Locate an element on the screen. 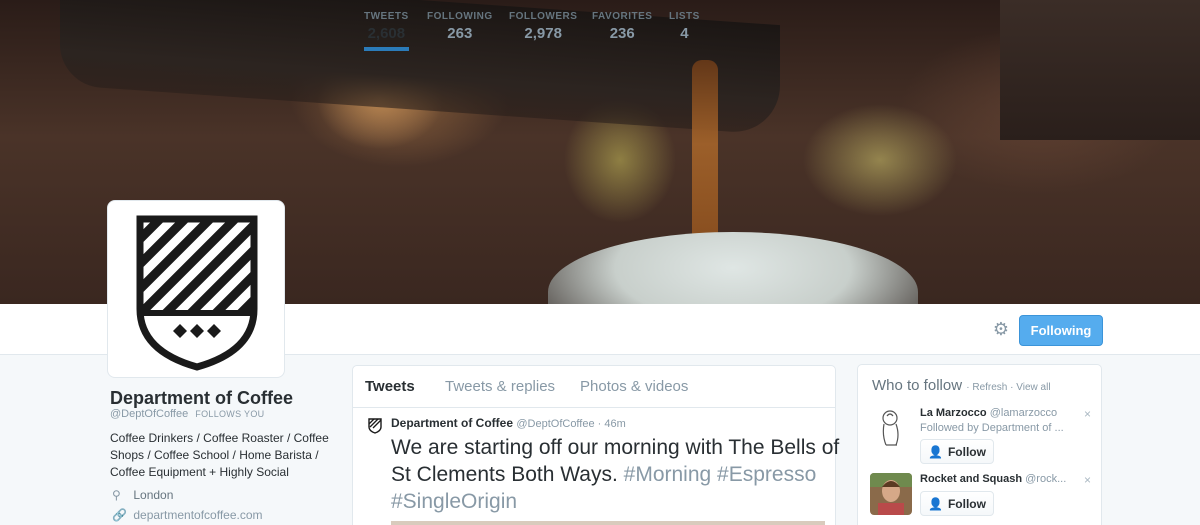  profile-location-text: London is located at coordinates (153, 495).